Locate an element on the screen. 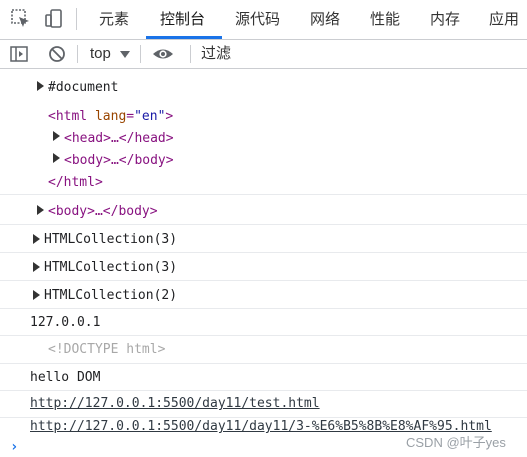 This screenshot has width=527, height=457. collection-value: HTMLCollection(2) is located at coordinates (110, 295).